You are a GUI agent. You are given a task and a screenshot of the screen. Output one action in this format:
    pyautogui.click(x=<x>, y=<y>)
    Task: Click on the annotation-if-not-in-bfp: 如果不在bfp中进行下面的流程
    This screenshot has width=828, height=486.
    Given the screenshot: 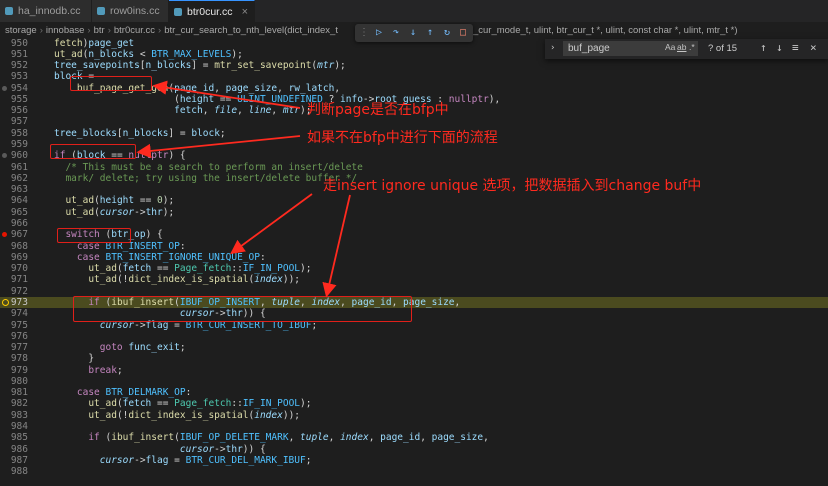 What is the action you would take?
    pyautogui.click(x=402, y=138)
    